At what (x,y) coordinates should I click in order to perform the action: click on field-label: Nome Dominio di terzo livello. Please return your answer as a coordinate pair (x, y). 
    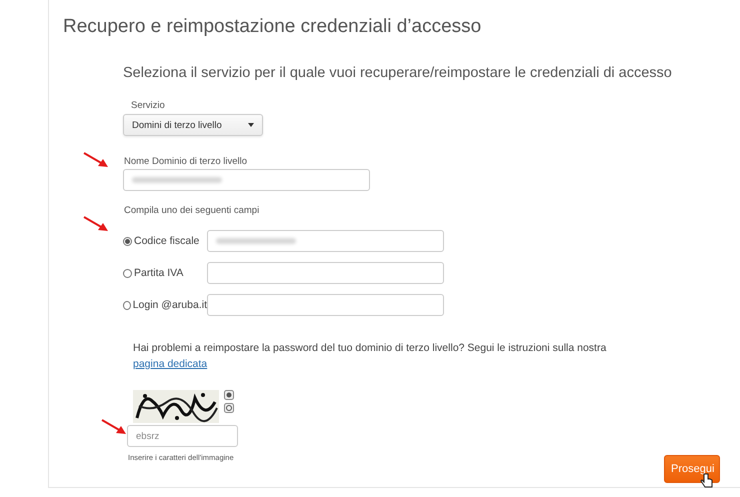
    Looking at the image, I should click on (186, 161).